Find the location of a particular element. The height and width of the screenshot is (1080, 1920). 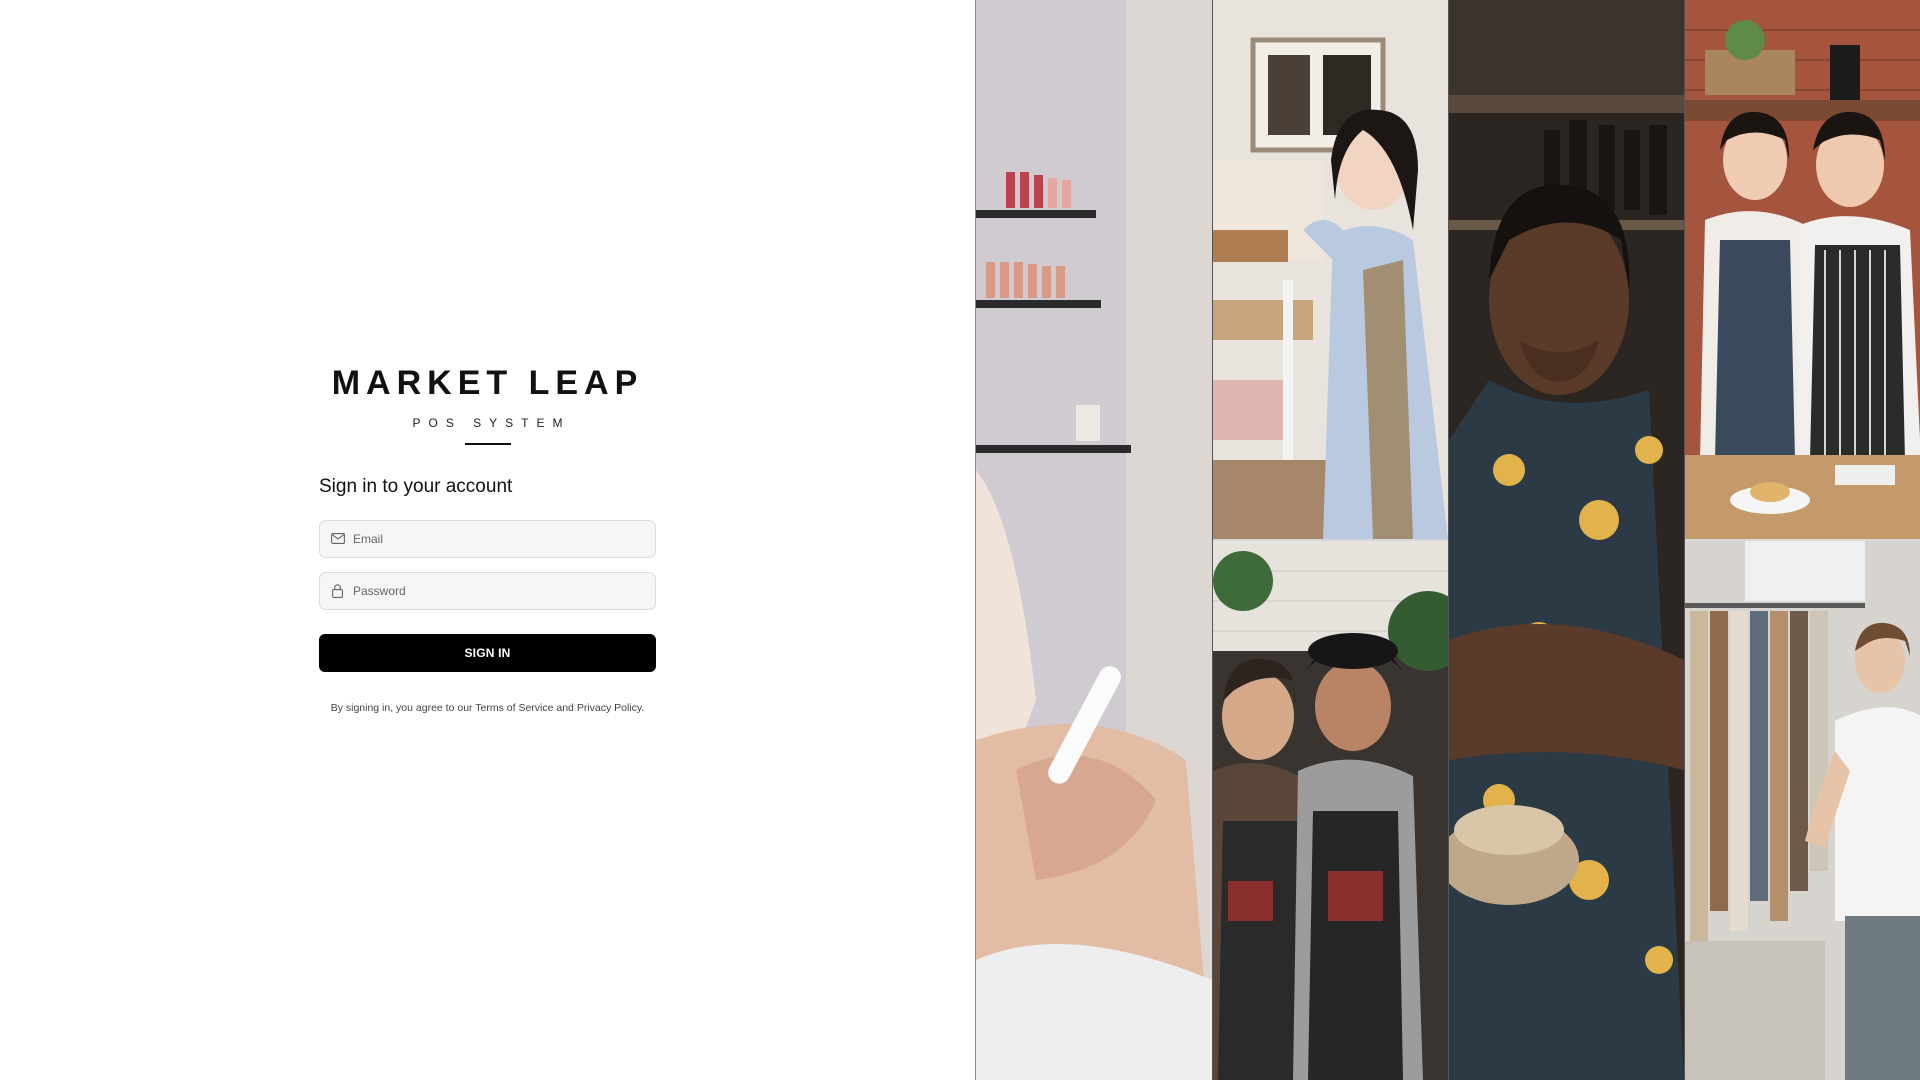

email-field is located at coordinates (487, 538).